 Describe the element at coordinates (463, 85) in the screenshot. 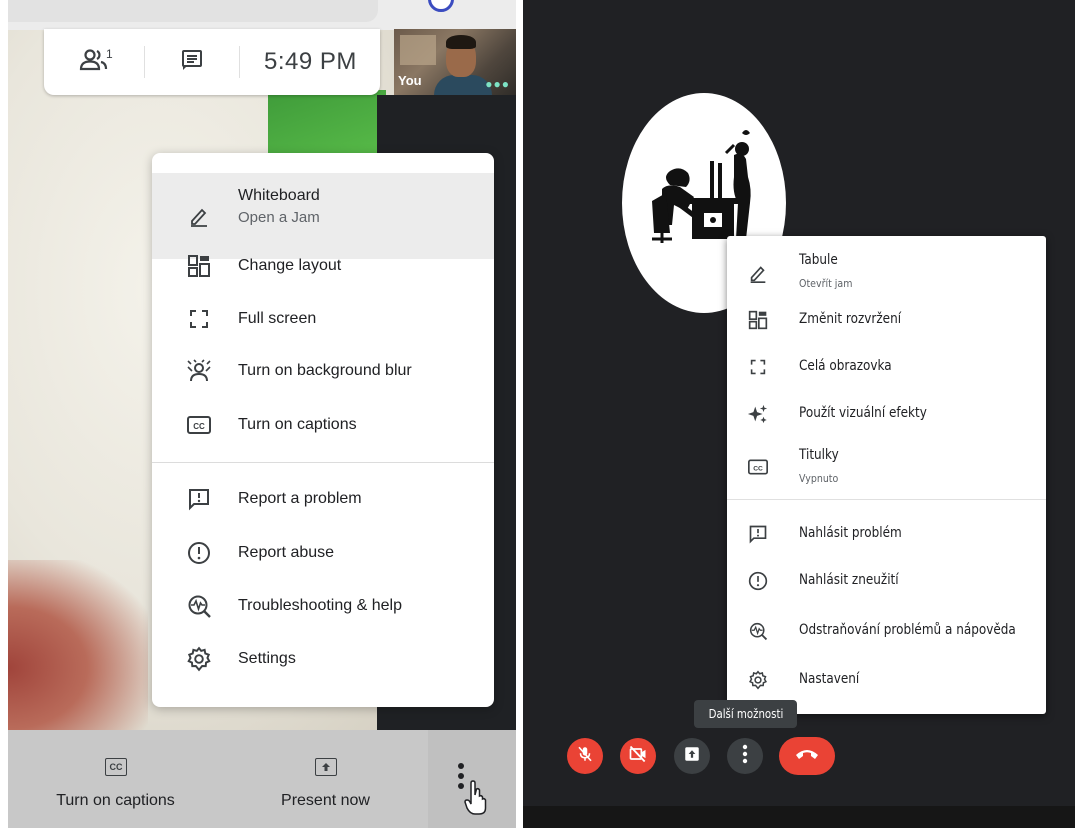

I see `self-video-person-body` at that location.